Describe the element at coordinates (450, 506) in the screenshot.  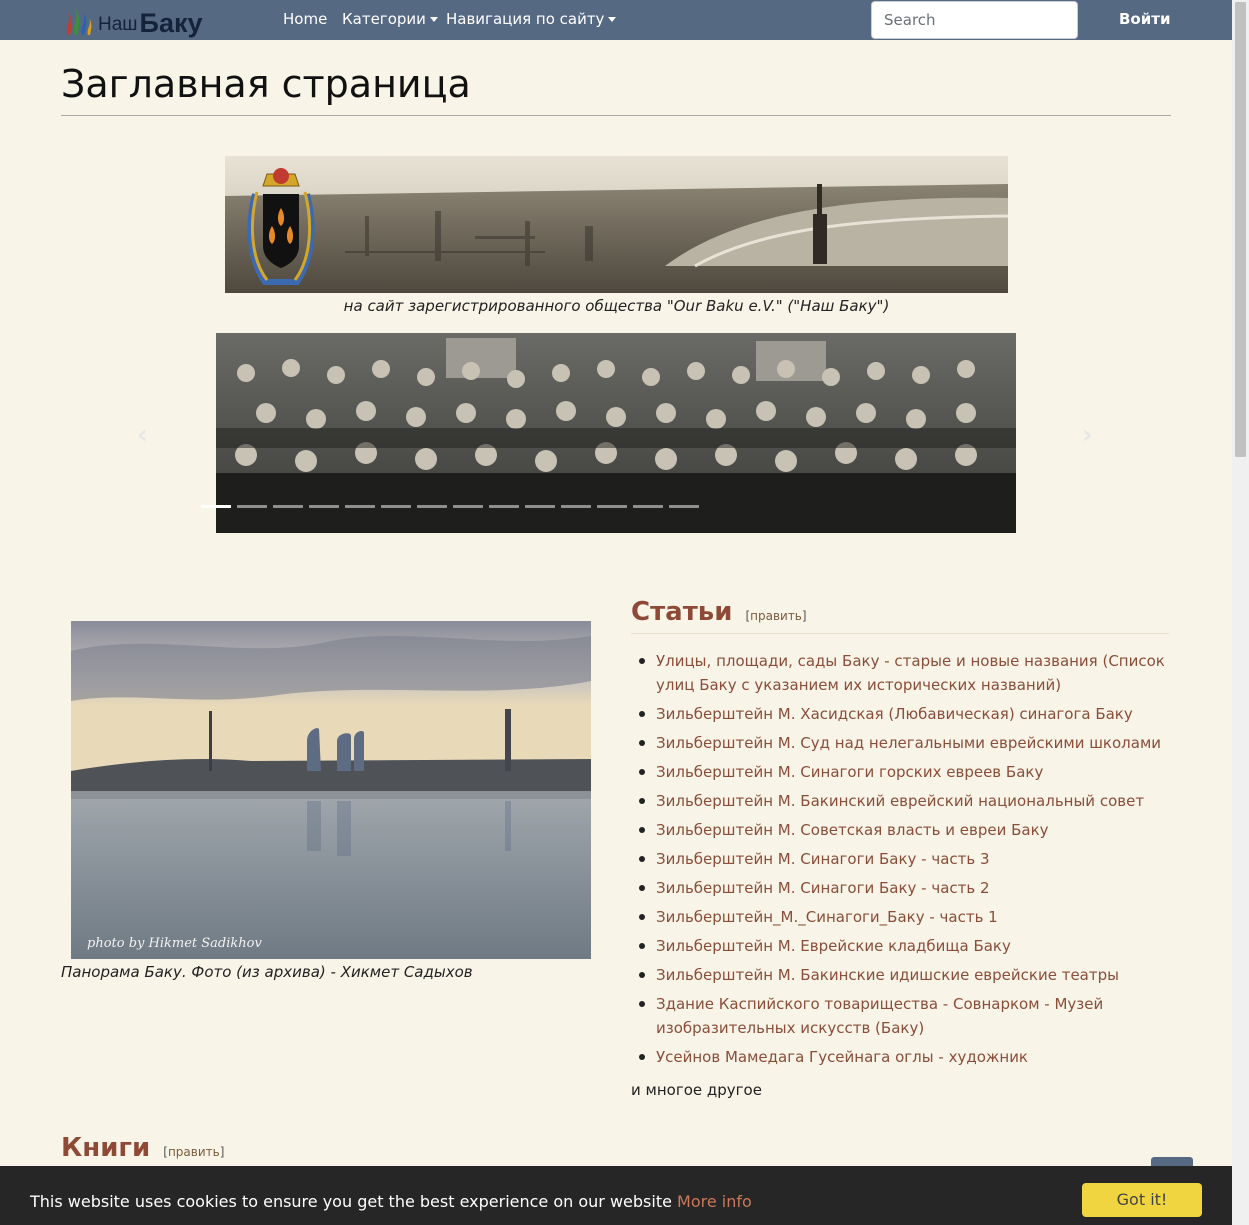
I see `carousel-indicators` at that location.